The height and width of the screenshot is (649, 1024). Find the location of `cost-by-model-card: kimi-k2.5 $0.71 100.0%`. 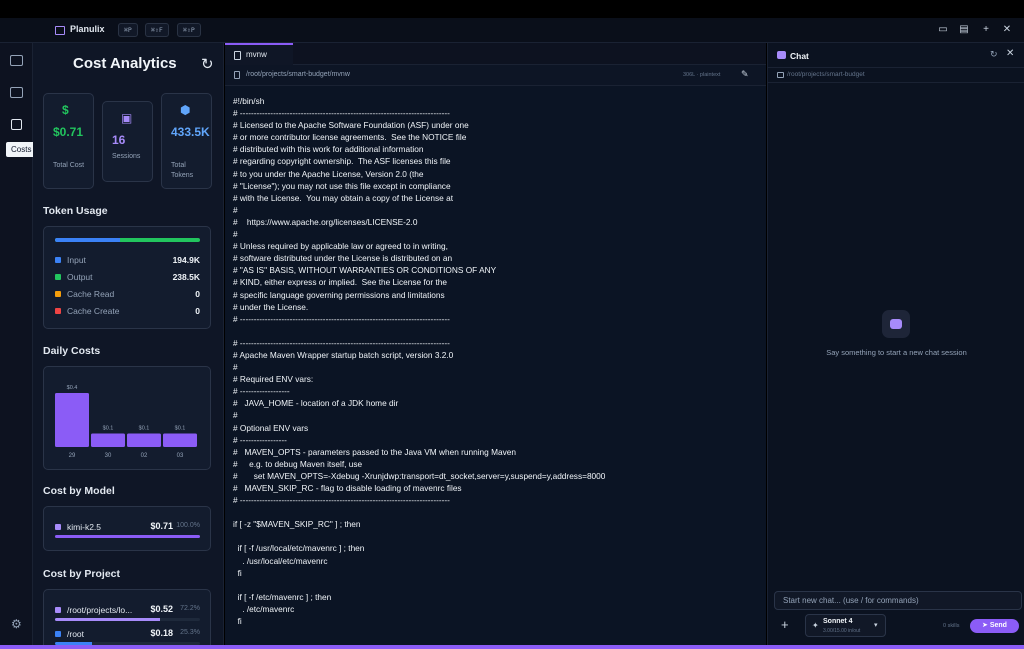

cost-by-model-card: kimi-k2.5 $0.71 100.0% is located at coordinates (127, 528).